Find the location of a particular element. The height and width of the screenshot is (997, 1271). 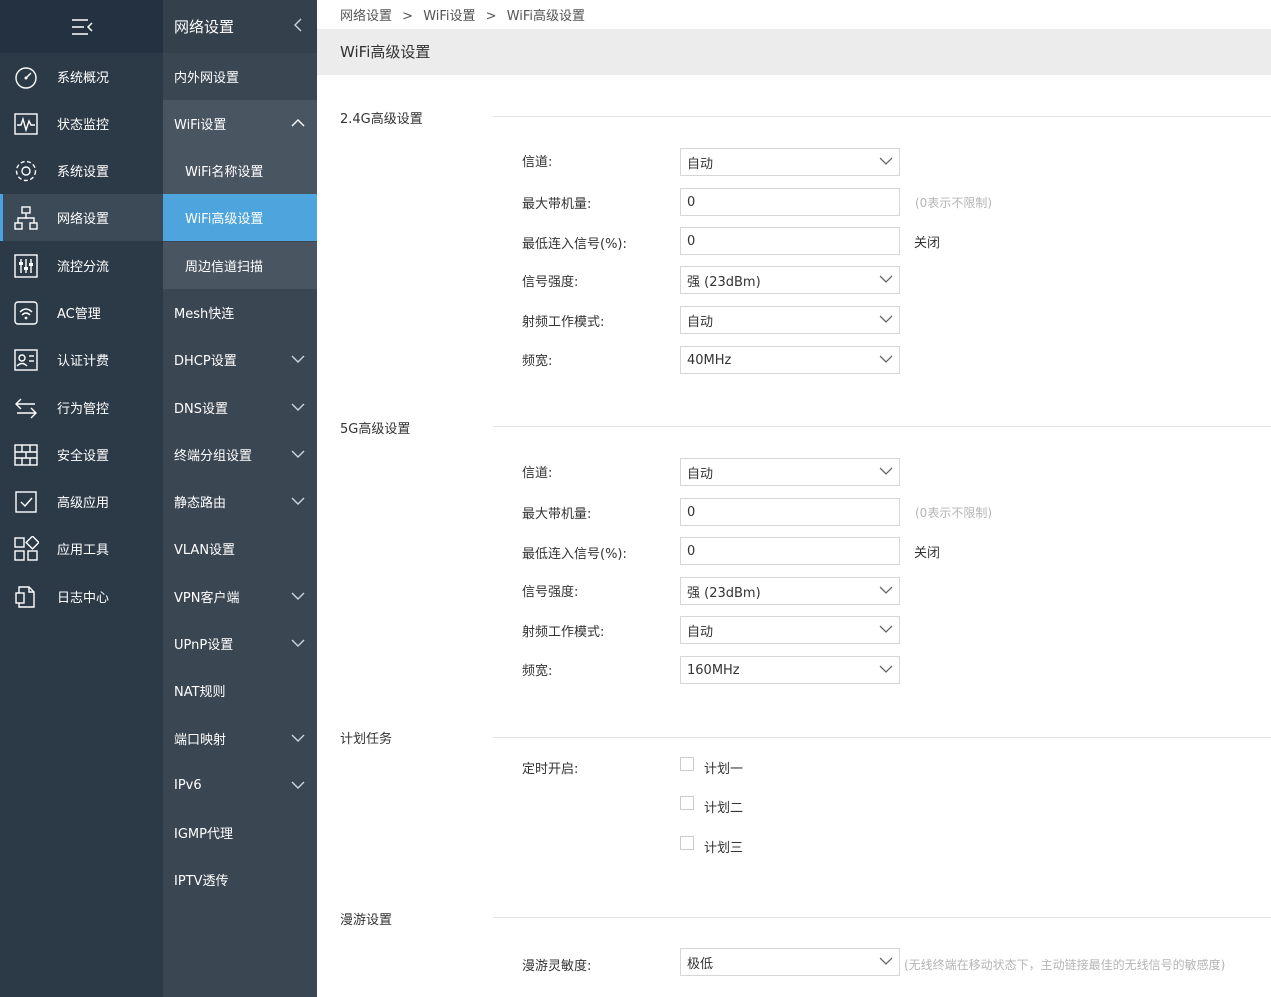

select-value: 强 (23dBm) is located at coordinates (724, 593).